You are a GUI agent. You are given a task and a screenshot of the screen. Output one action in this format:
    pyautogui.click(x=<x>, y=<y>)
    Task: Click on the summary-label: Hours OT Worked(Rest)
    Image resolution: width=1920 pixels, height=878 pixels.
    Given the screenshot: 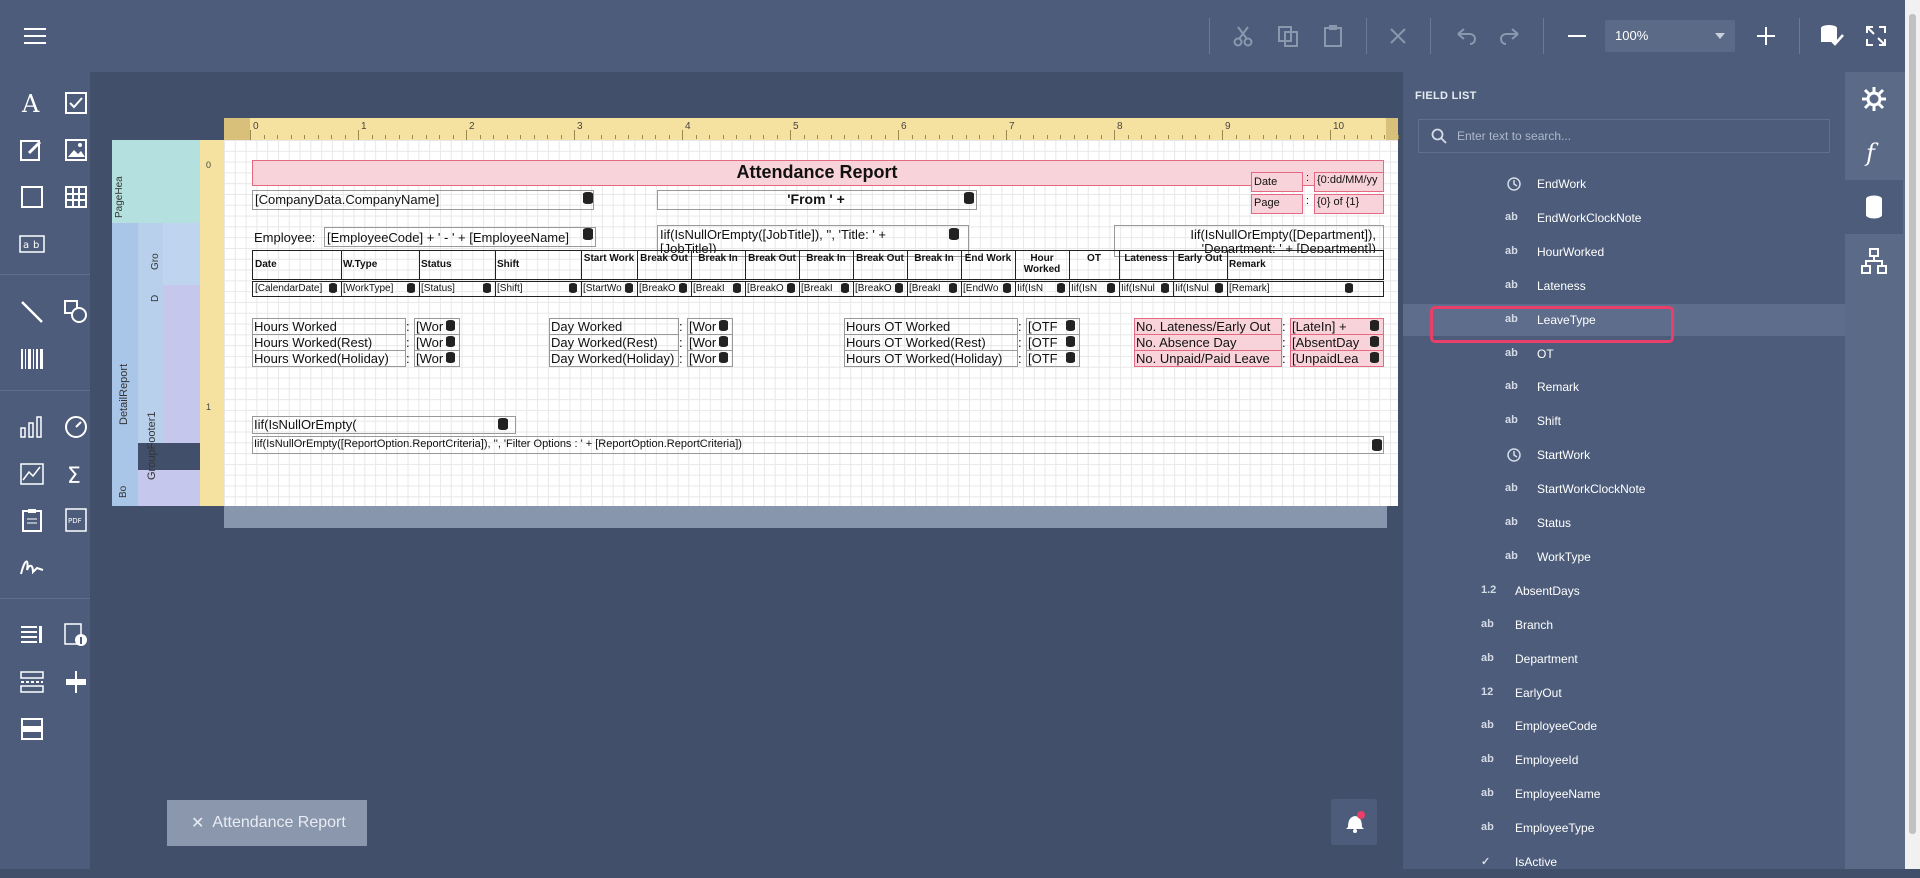 What is the action you would take?
    pyautogui.click(x=930, y=342)
    